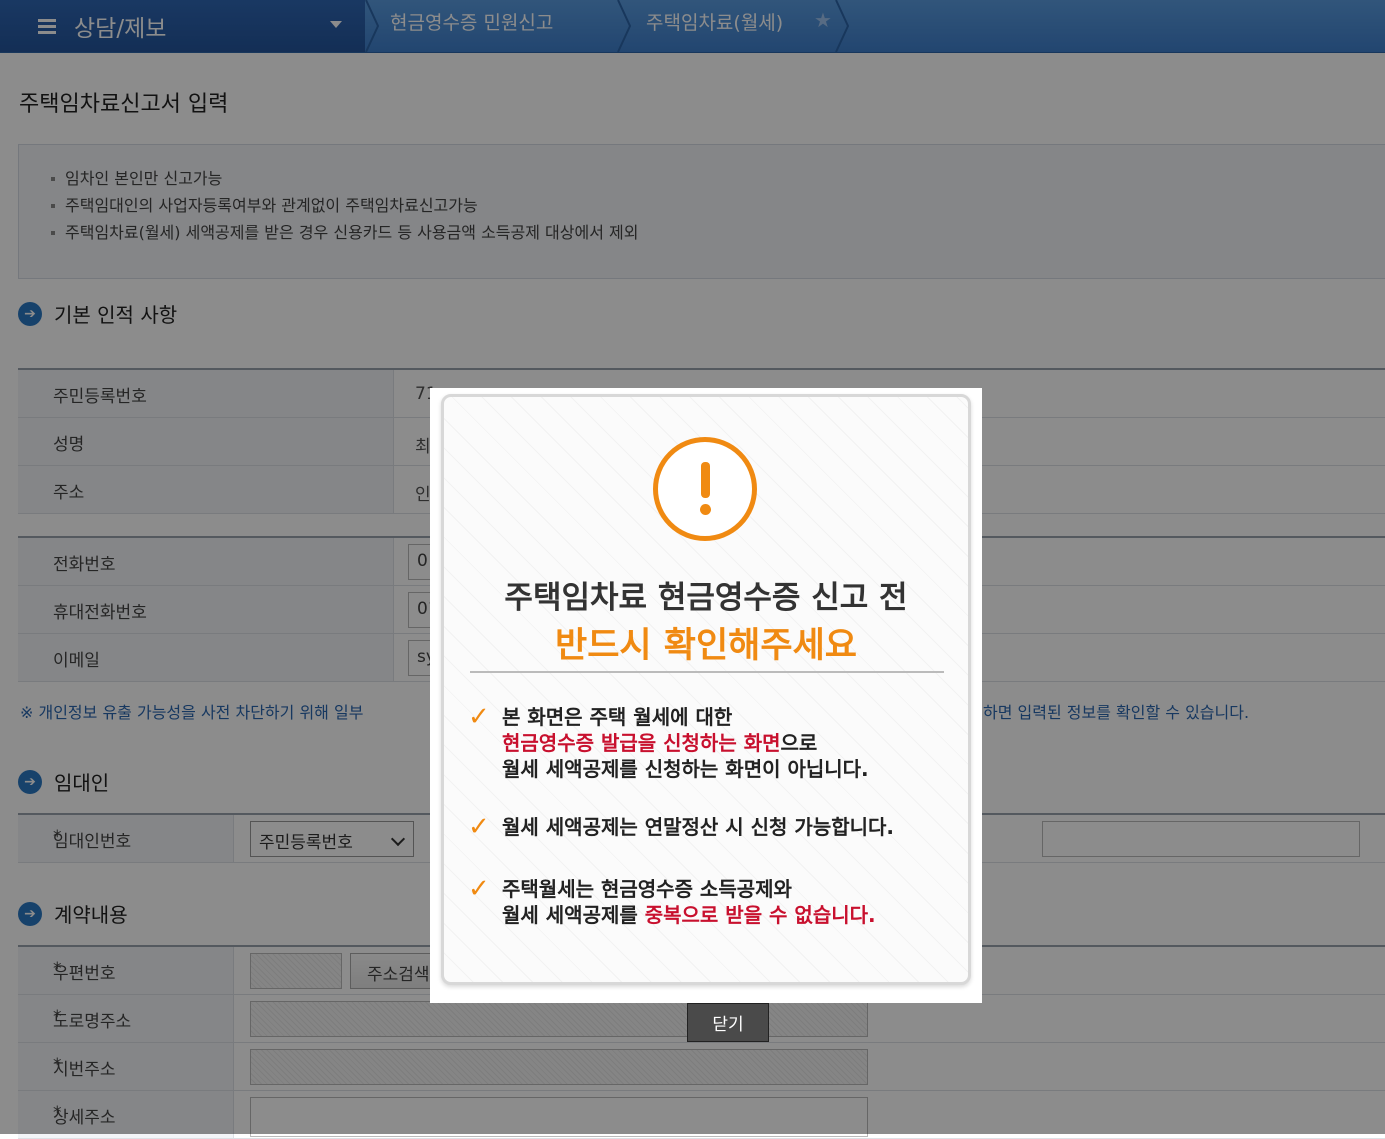 The image size is (1385, 1139). I want to click on modal-subtitle: 반드시 확인해주세요, so click(706, 646).